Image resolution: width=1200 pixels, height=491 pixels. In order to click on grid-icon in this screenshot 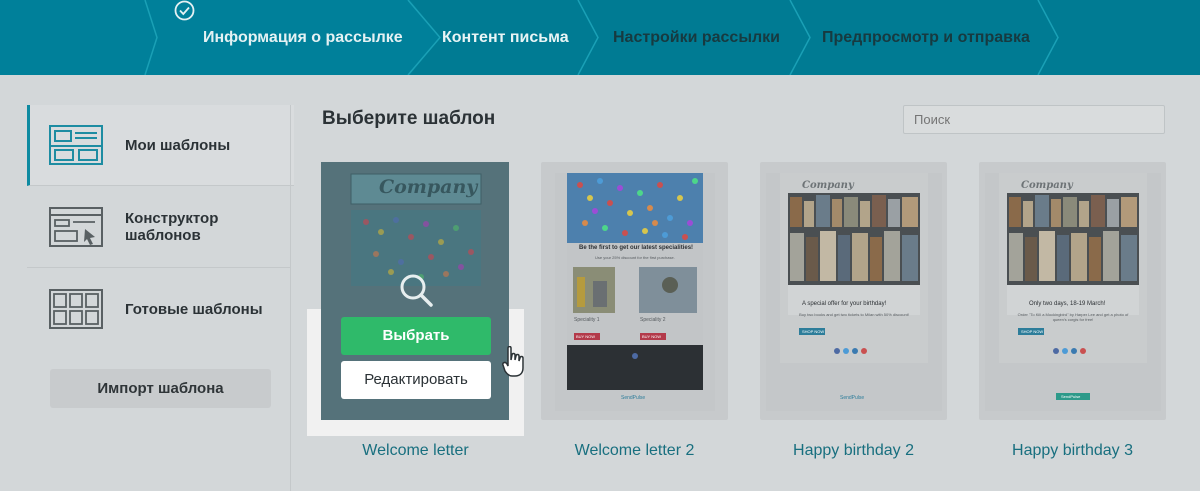, I will do `click(76, 309)`.